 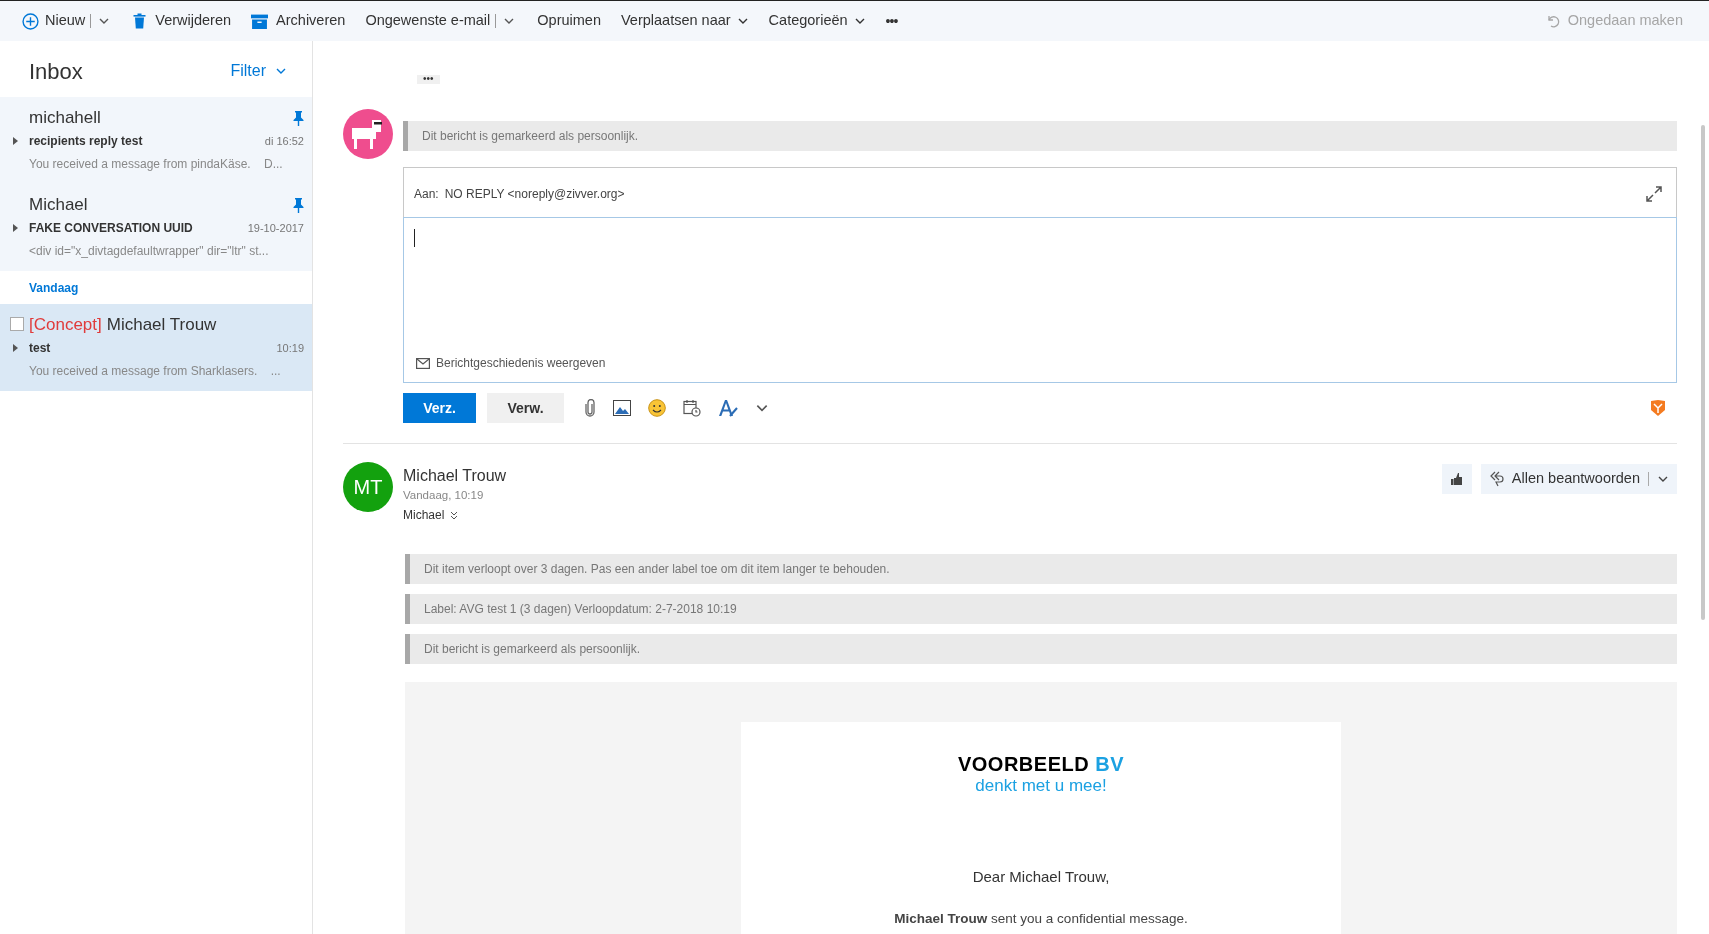 I want to click on undo-icon, so click(x=1552, y=21).